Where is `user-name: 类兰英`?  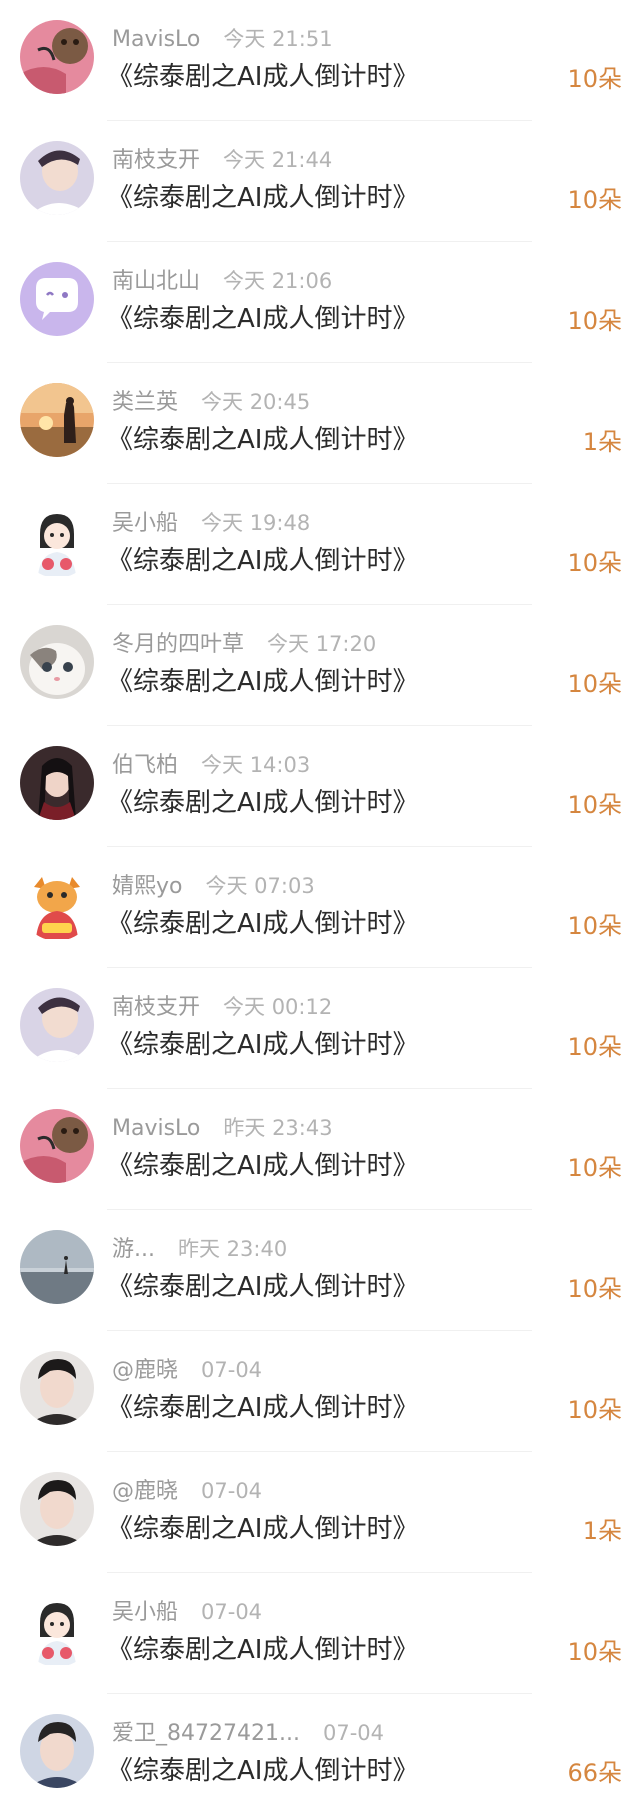 user-name: 类兰英 is located at coordinates (145, 402).